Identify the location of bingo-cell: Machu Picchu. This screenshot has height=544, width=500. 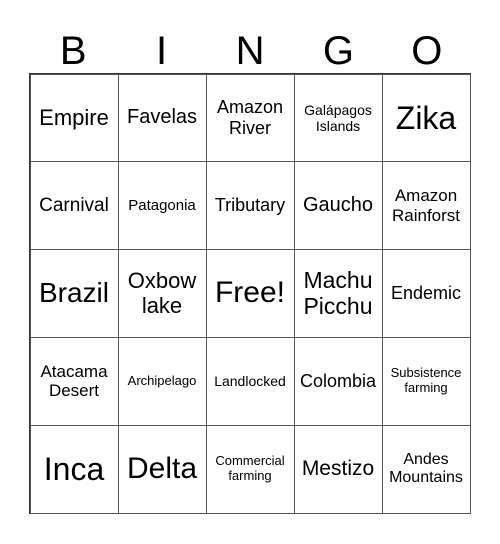
(338, 293).